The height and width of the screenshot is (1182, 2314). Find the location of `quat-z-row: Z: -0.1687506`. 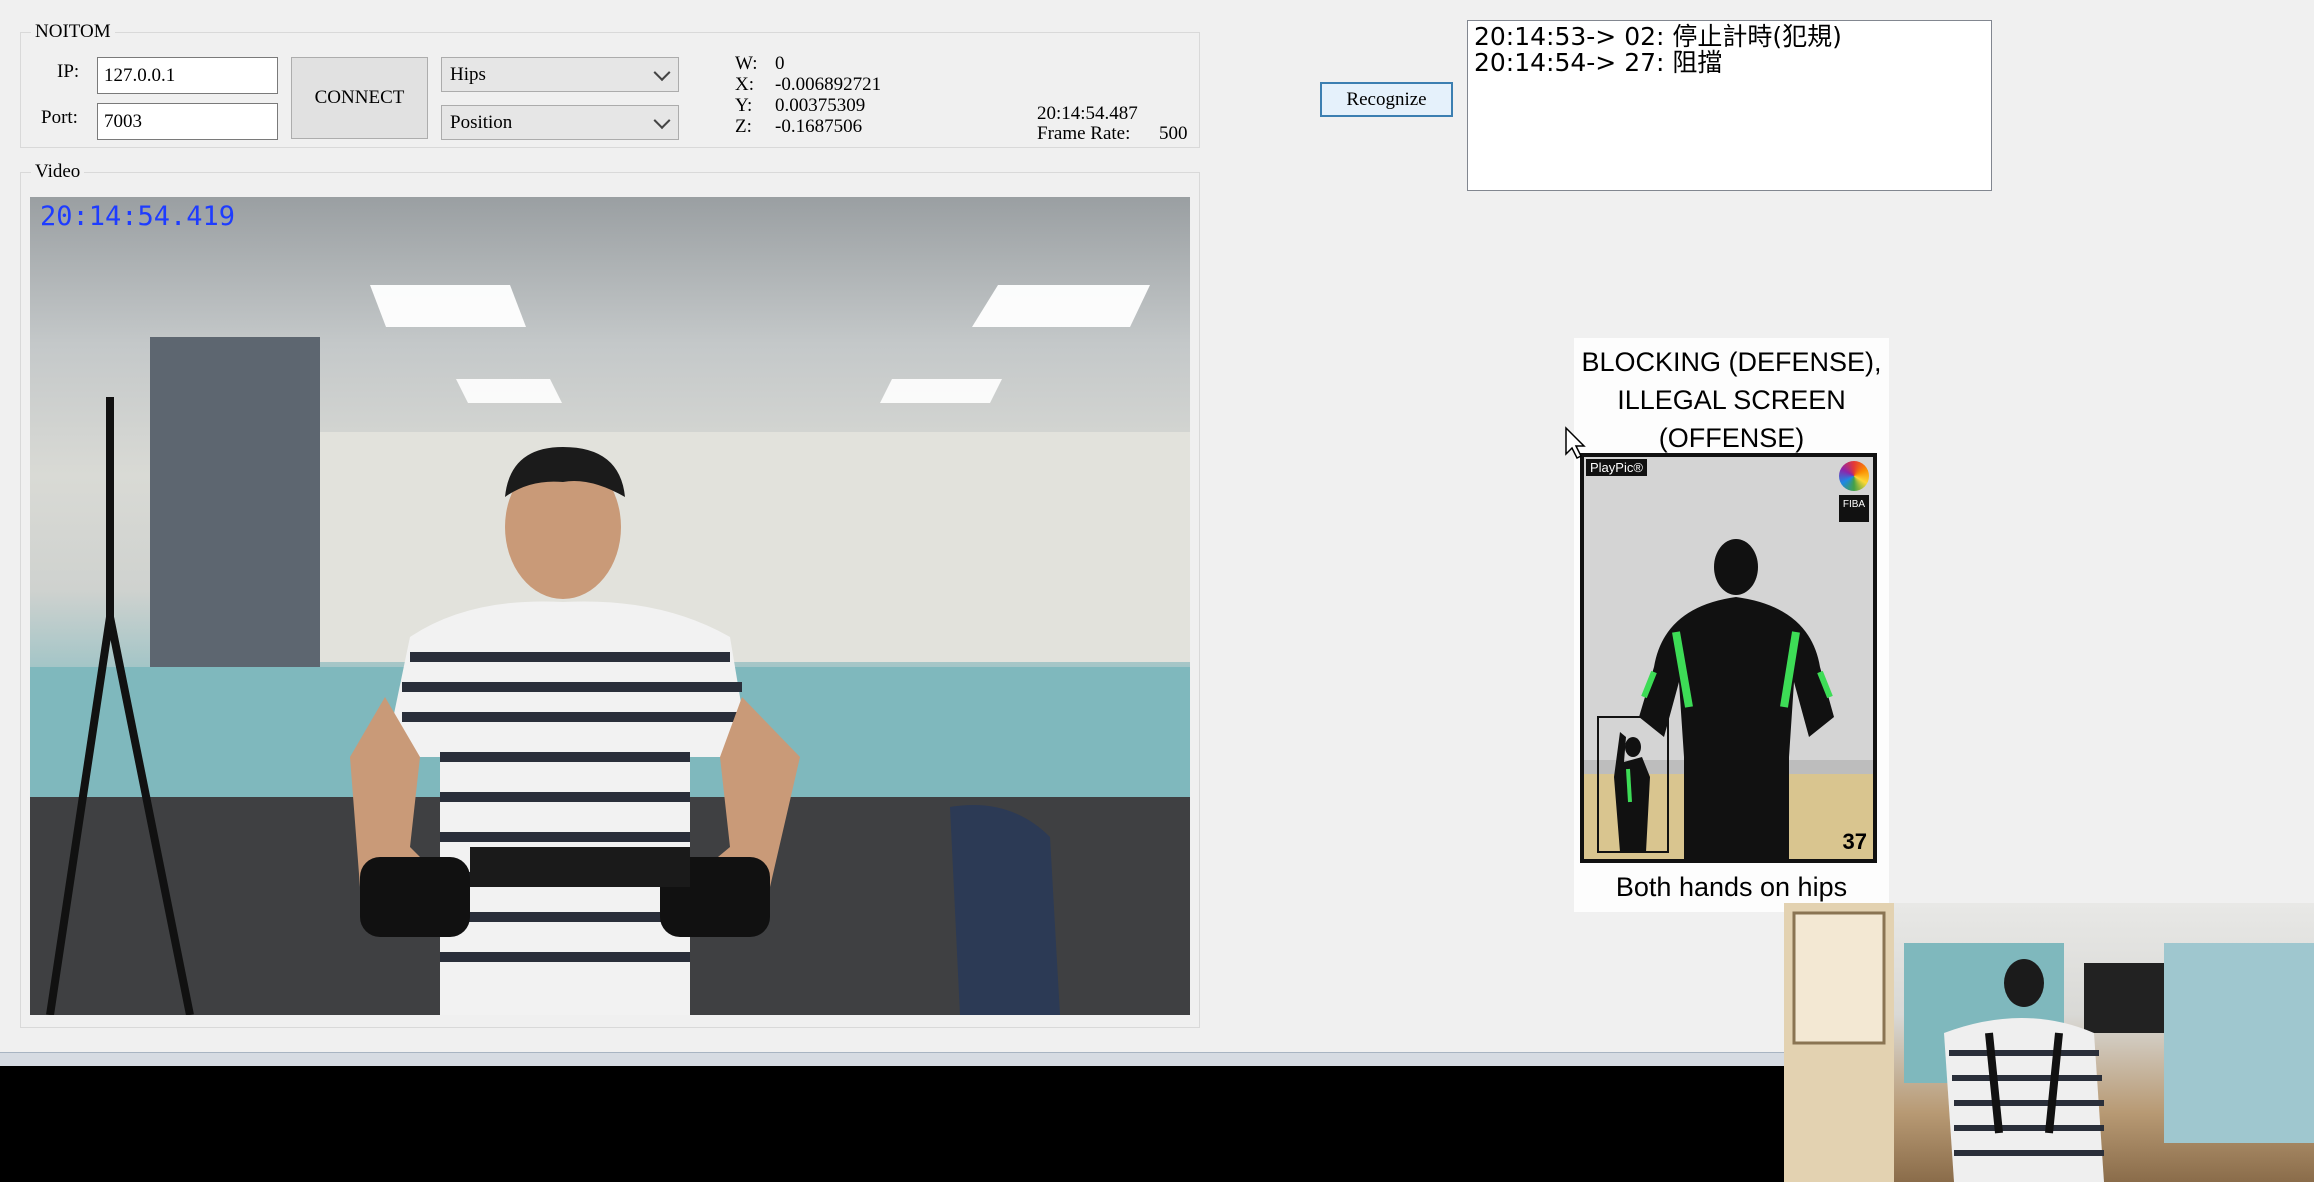

quat-z-row: Z: -0.1687506 is located at coordinates (808, 126).